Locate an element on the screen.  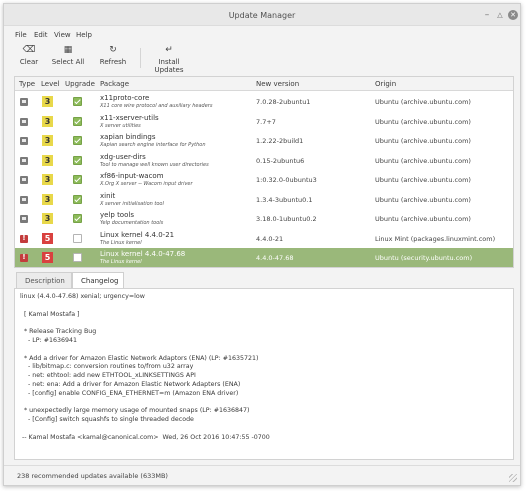
install-updates-button: ↵ Install Updates is located at coordinates (169, 59).